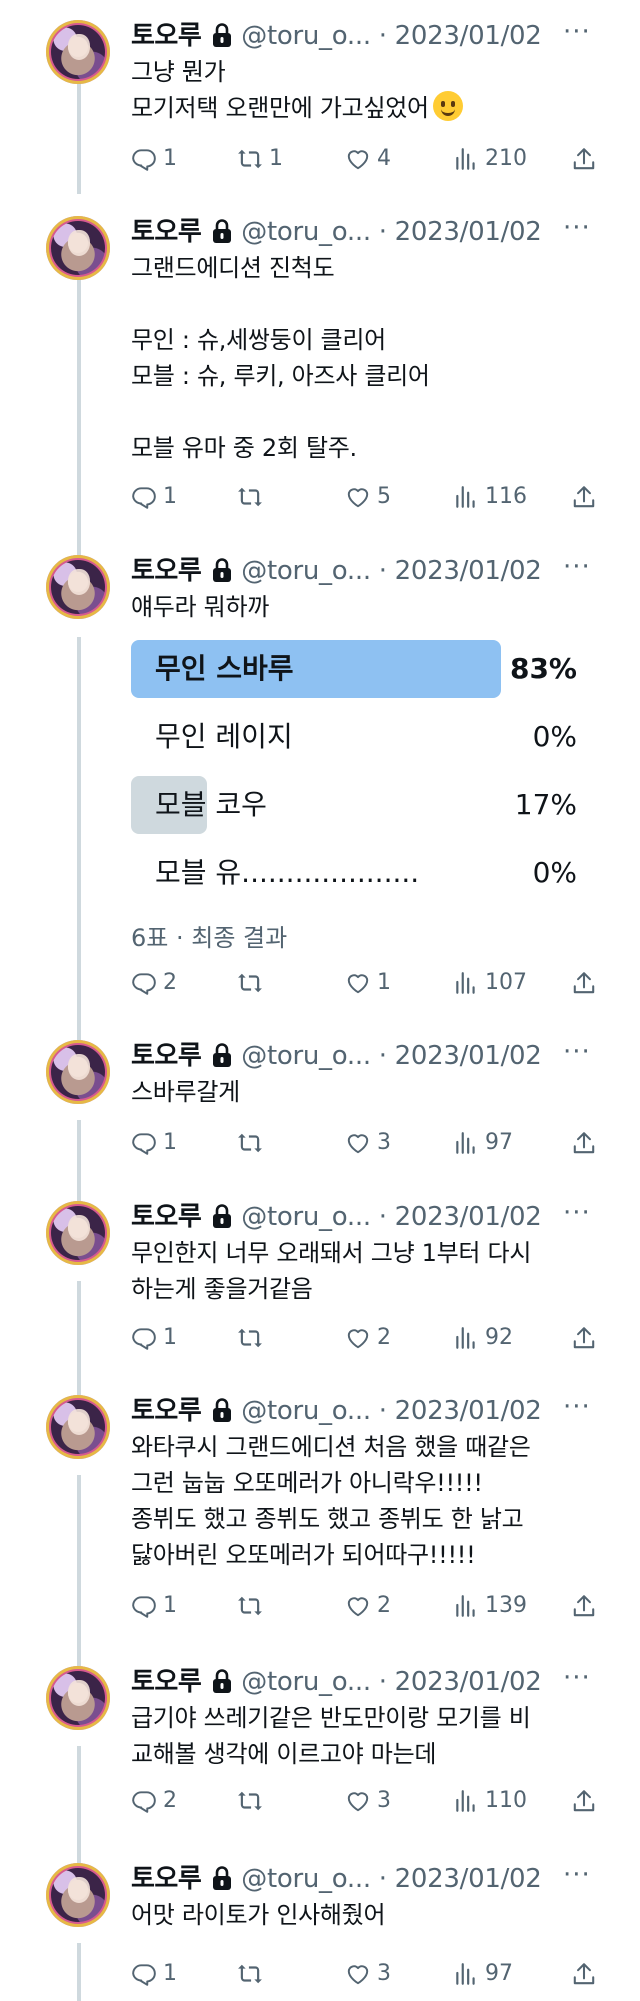 The height and width of the screenshot is (2001, 640). What do you see at coordinates (280, 90) in the screenshot?
I see `tweet-text-content: 그냥 뭔가 모기저택 오랜만에 가고싶었어` at bounding box center [280, 90].